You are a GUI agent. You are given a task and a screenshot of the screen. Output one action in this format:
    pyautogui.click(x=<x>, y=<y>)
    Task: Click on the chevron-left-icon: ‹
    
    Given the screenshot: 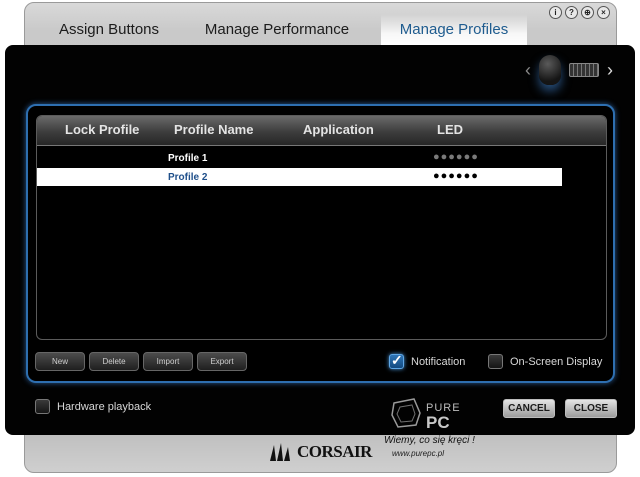 What is the action you would take?
    pyautogui.click(x=528, y=70)
    